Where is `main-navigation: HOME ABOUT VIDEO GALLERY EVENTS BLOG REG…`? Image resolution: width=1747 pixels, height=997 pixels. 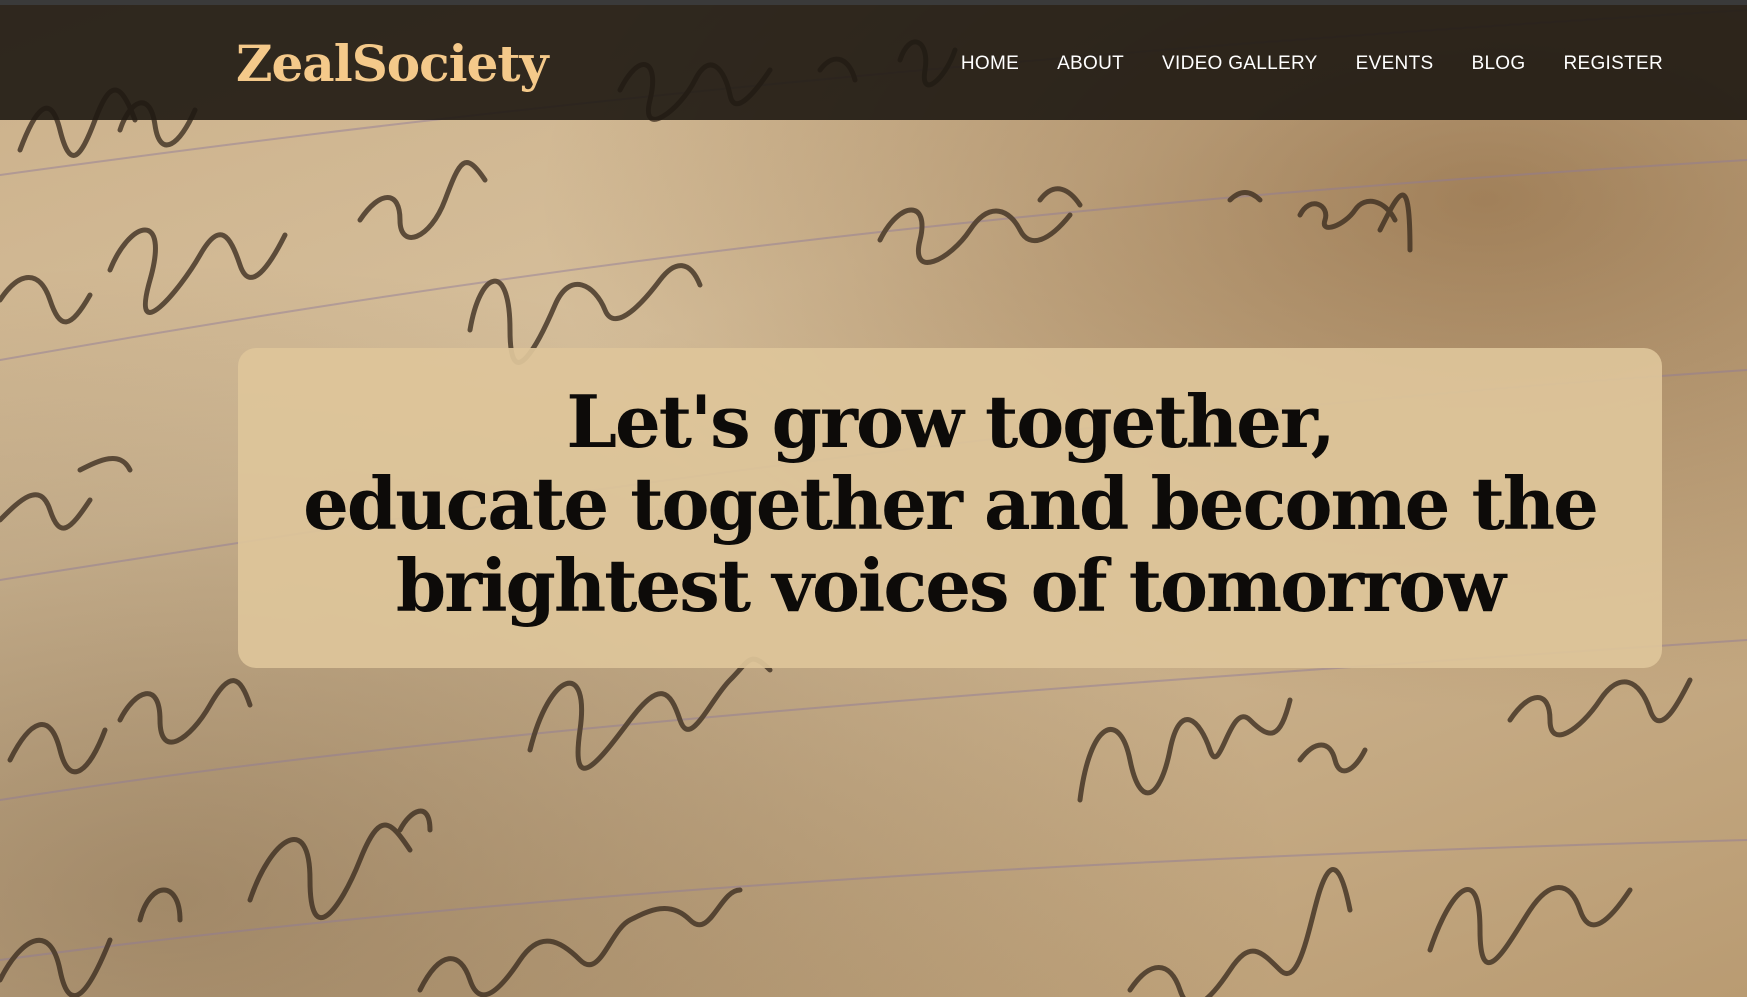 main-navigation: HOME ABOUT VIDEO GALLERY EVENTS BLOG REG… is located at coordinates (1293, 64).